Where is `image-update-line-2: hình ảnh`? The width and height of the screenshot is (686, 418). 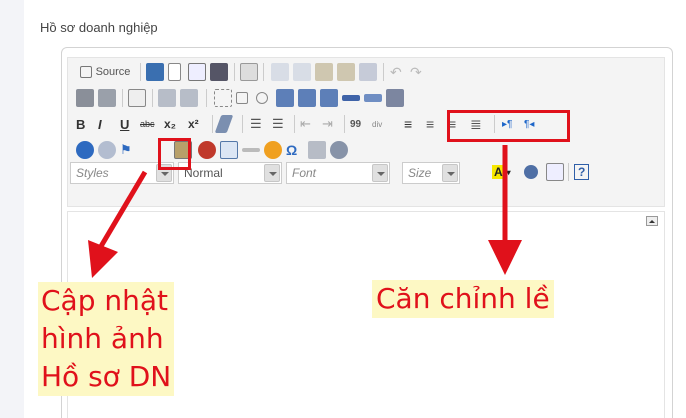
image-update-line-2: hình ảnh is located at coordinates (102, 338).